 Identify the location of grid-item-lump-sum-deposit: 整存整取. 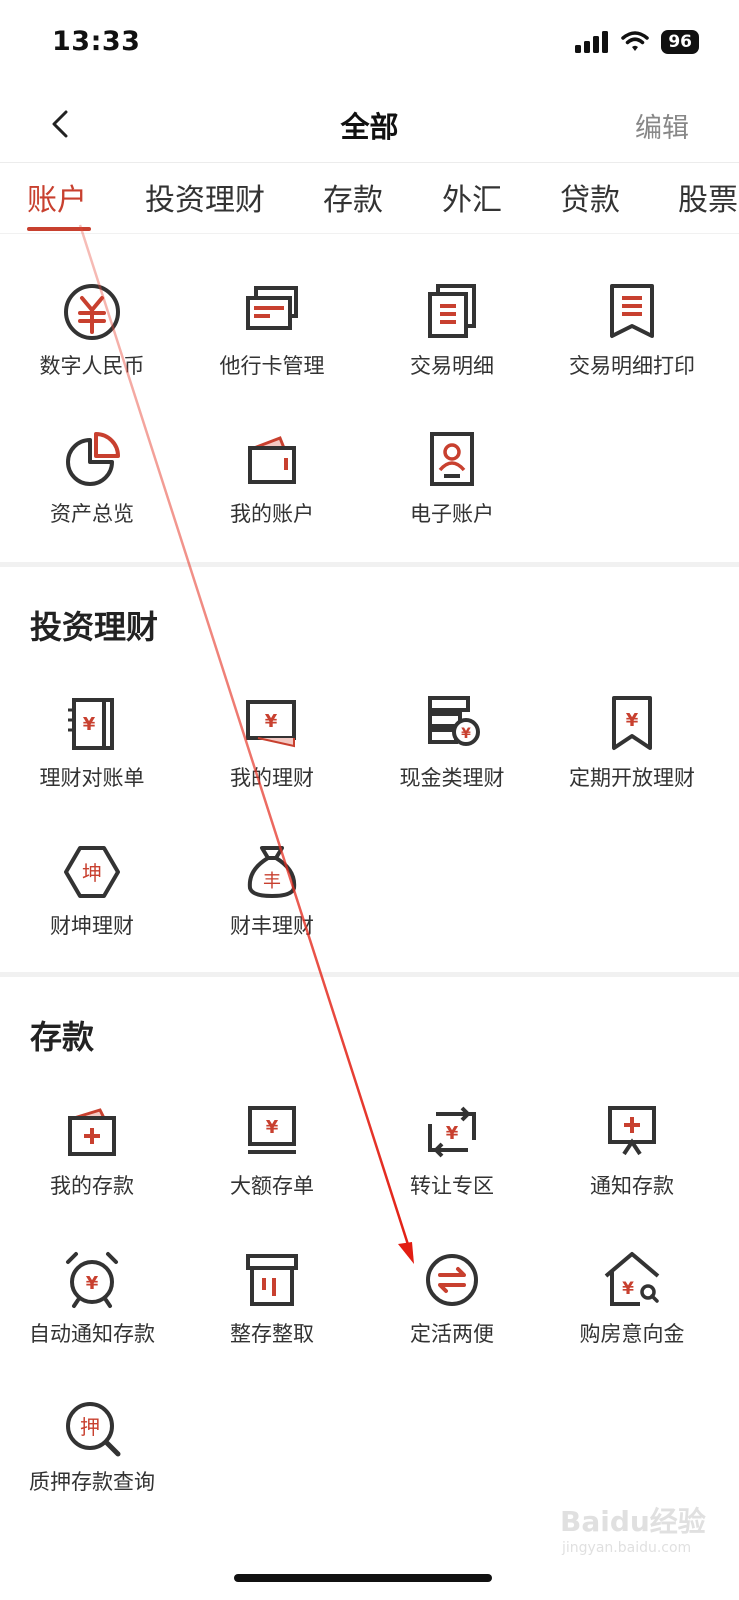
(272, 1318).